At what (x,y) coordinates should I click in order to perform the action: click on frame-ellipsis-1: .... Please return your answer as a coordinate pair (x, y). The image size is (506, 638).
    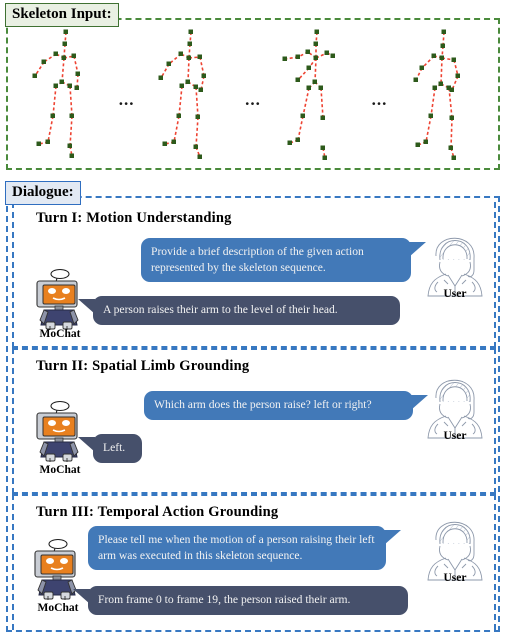
    Looking at the image, I should click on (126, 99).